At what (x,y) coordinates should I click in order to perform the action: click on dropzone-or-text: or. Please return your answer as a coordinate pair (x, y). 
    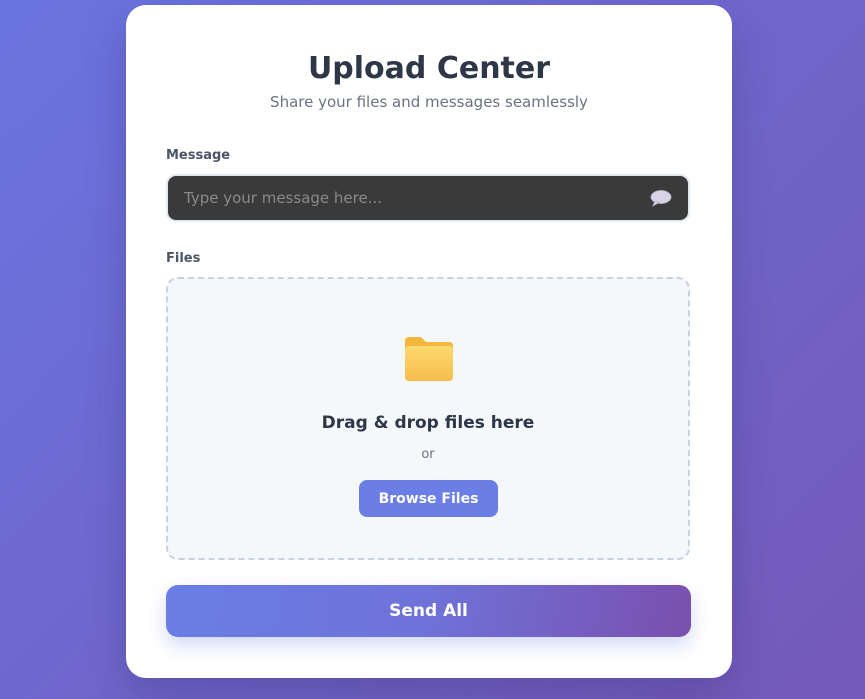
    Looking at the image, I should click on (428, 454).